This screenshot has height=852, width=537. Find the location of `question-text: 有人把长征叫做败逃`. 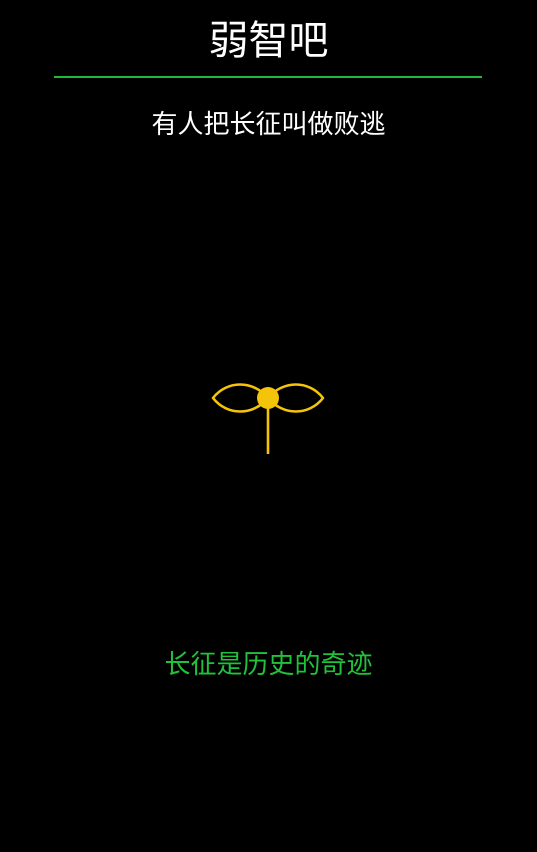

question-text: 有人把长征叫做败逃 is located at coordinates (268, 125).